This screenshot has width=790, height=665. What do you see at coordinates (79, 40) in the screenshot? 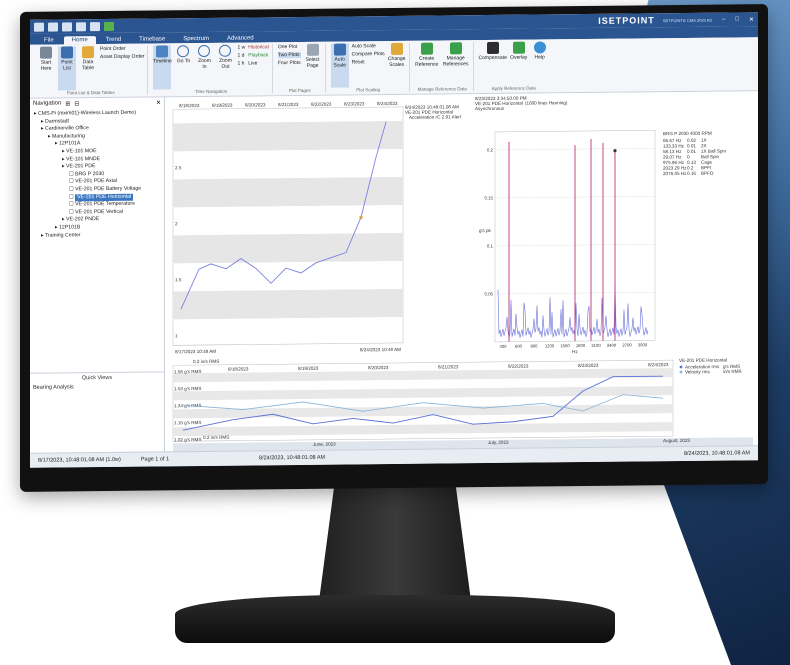
I see `tab-home: Home` at bounding box center [79, 40].